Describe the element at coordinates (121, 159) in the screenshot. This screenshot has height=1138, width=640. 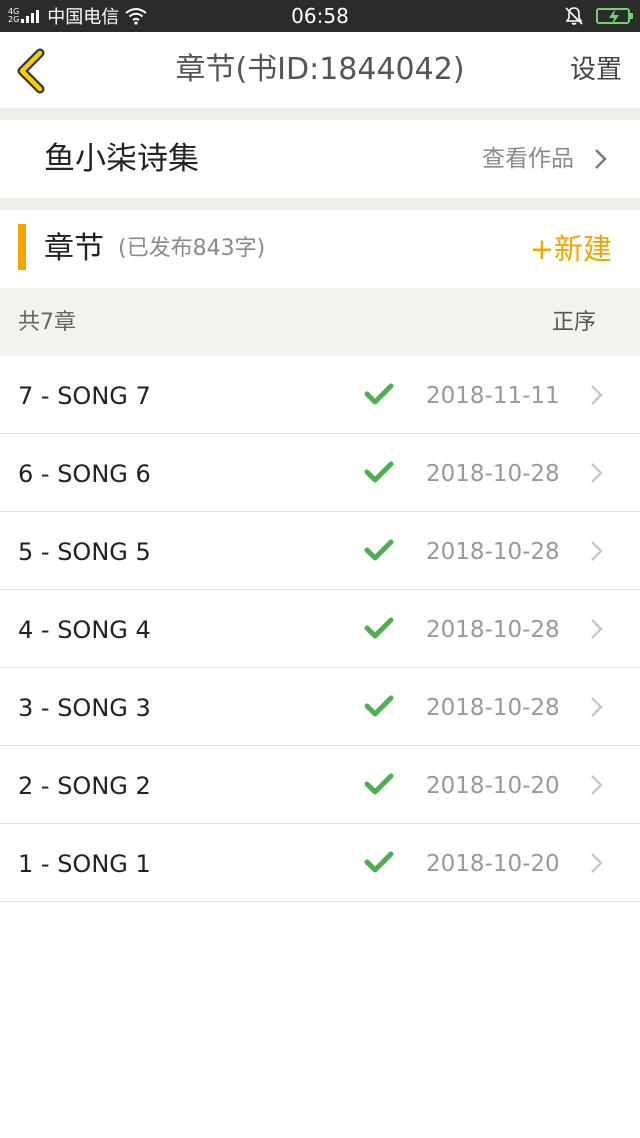
I see `book-name: 鱼小柒诗集` at that location.